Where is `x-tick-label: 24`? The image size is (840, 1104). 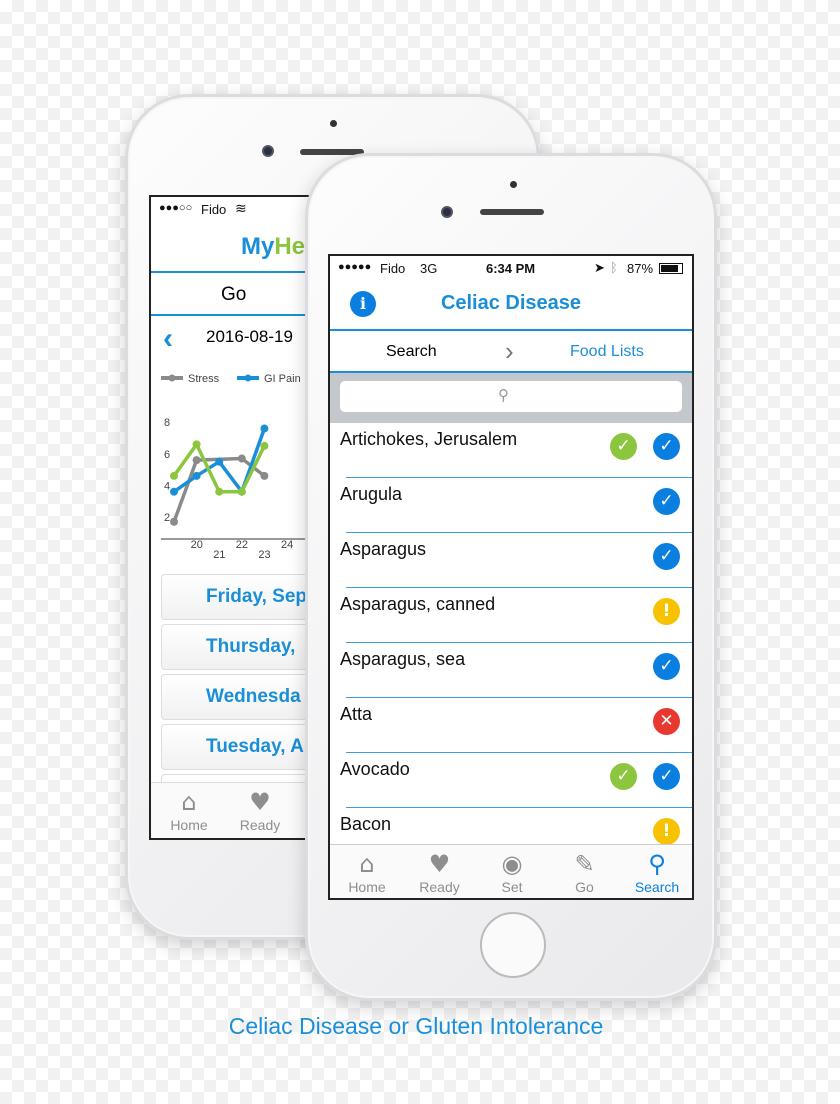
x-tick-label: 24 is located at coordinates (287, 545).